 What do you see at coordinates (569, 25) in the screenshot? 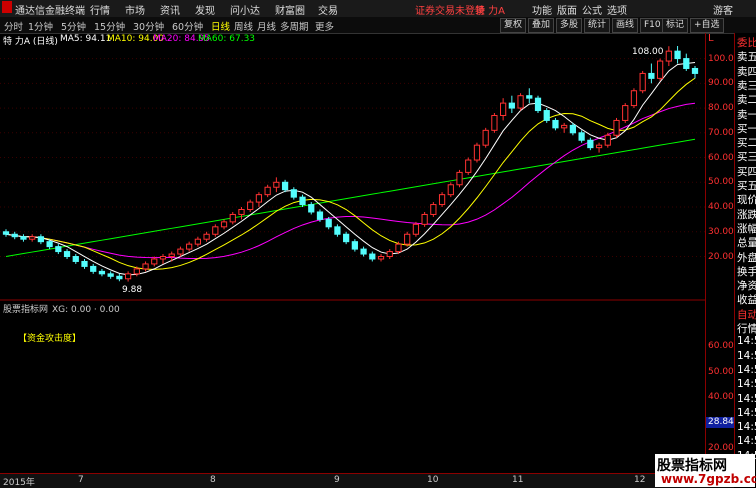
I see `multistock-button: 多股` at bounding box center [569, 25].